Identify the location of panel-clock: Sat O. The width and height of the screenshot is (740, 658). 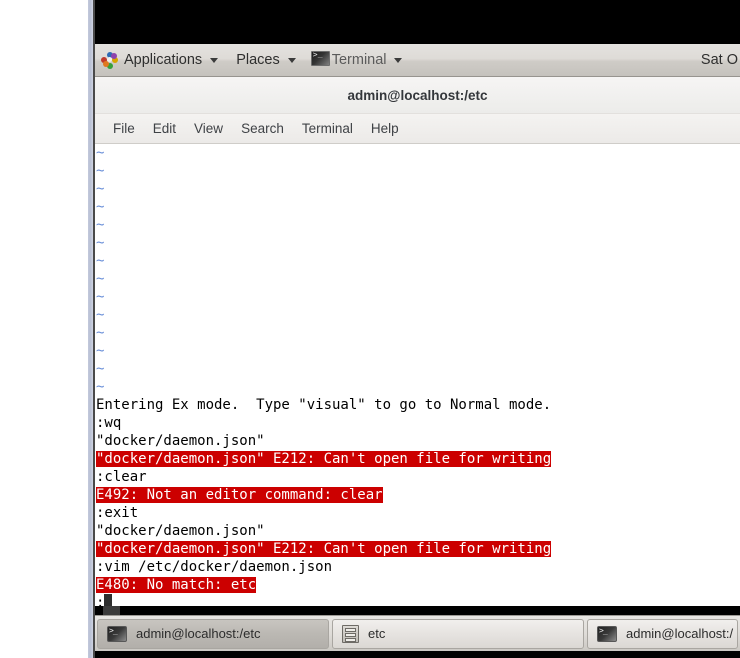
(720, 60).